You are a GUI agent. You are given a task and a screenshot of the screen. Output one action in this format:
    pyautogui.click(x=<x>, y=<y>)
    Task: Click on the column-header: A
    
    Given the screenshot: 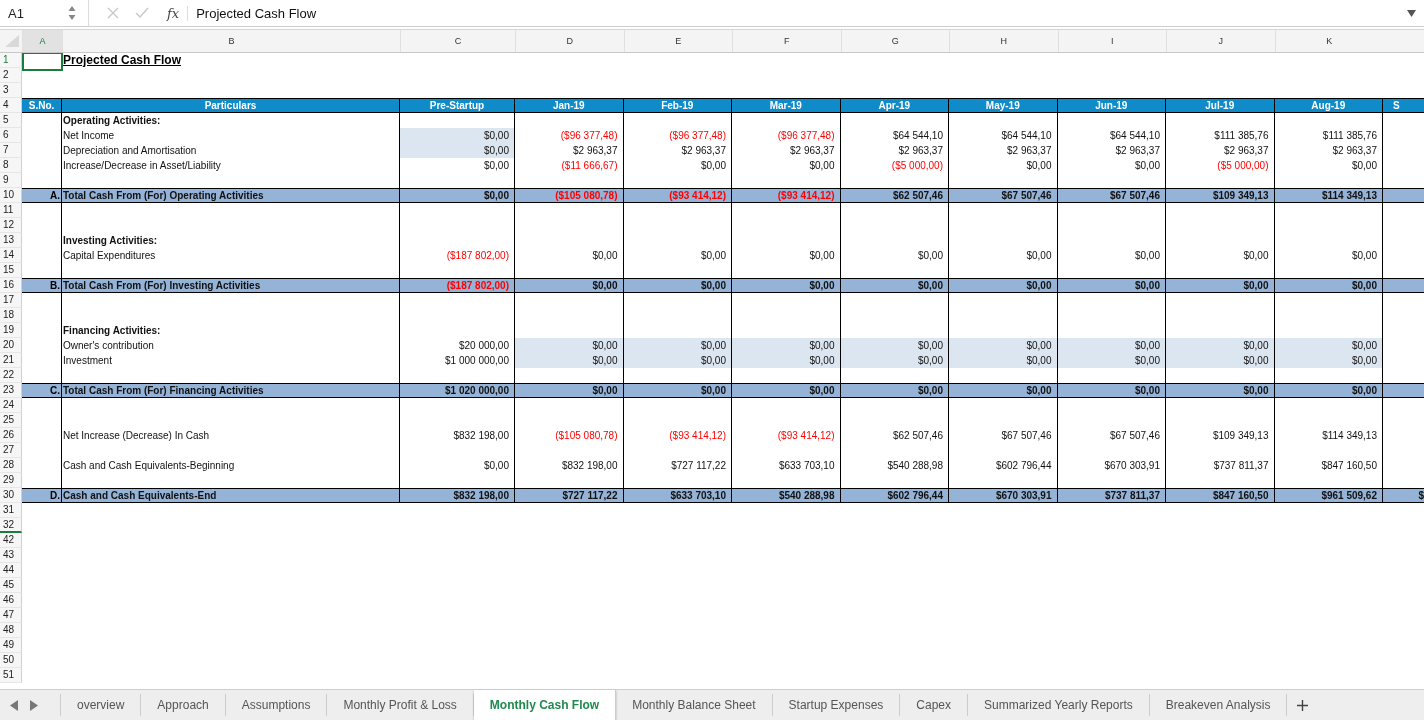 What is the action you would take?
    pyautogui.click(x=42, y=41)
    